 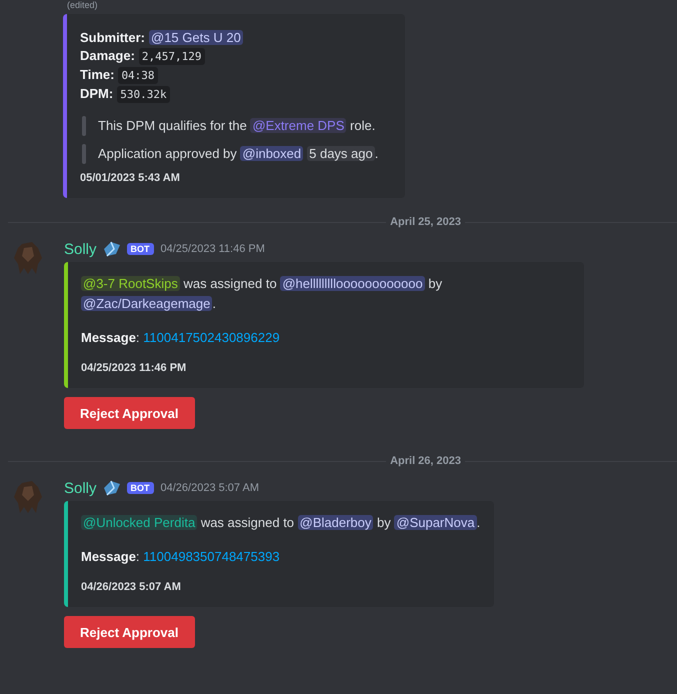 What do you see at coordinates (425, 461) in the screenshot?
I see `date-divider: April 26, 2023` at bounding box center [425, 461].